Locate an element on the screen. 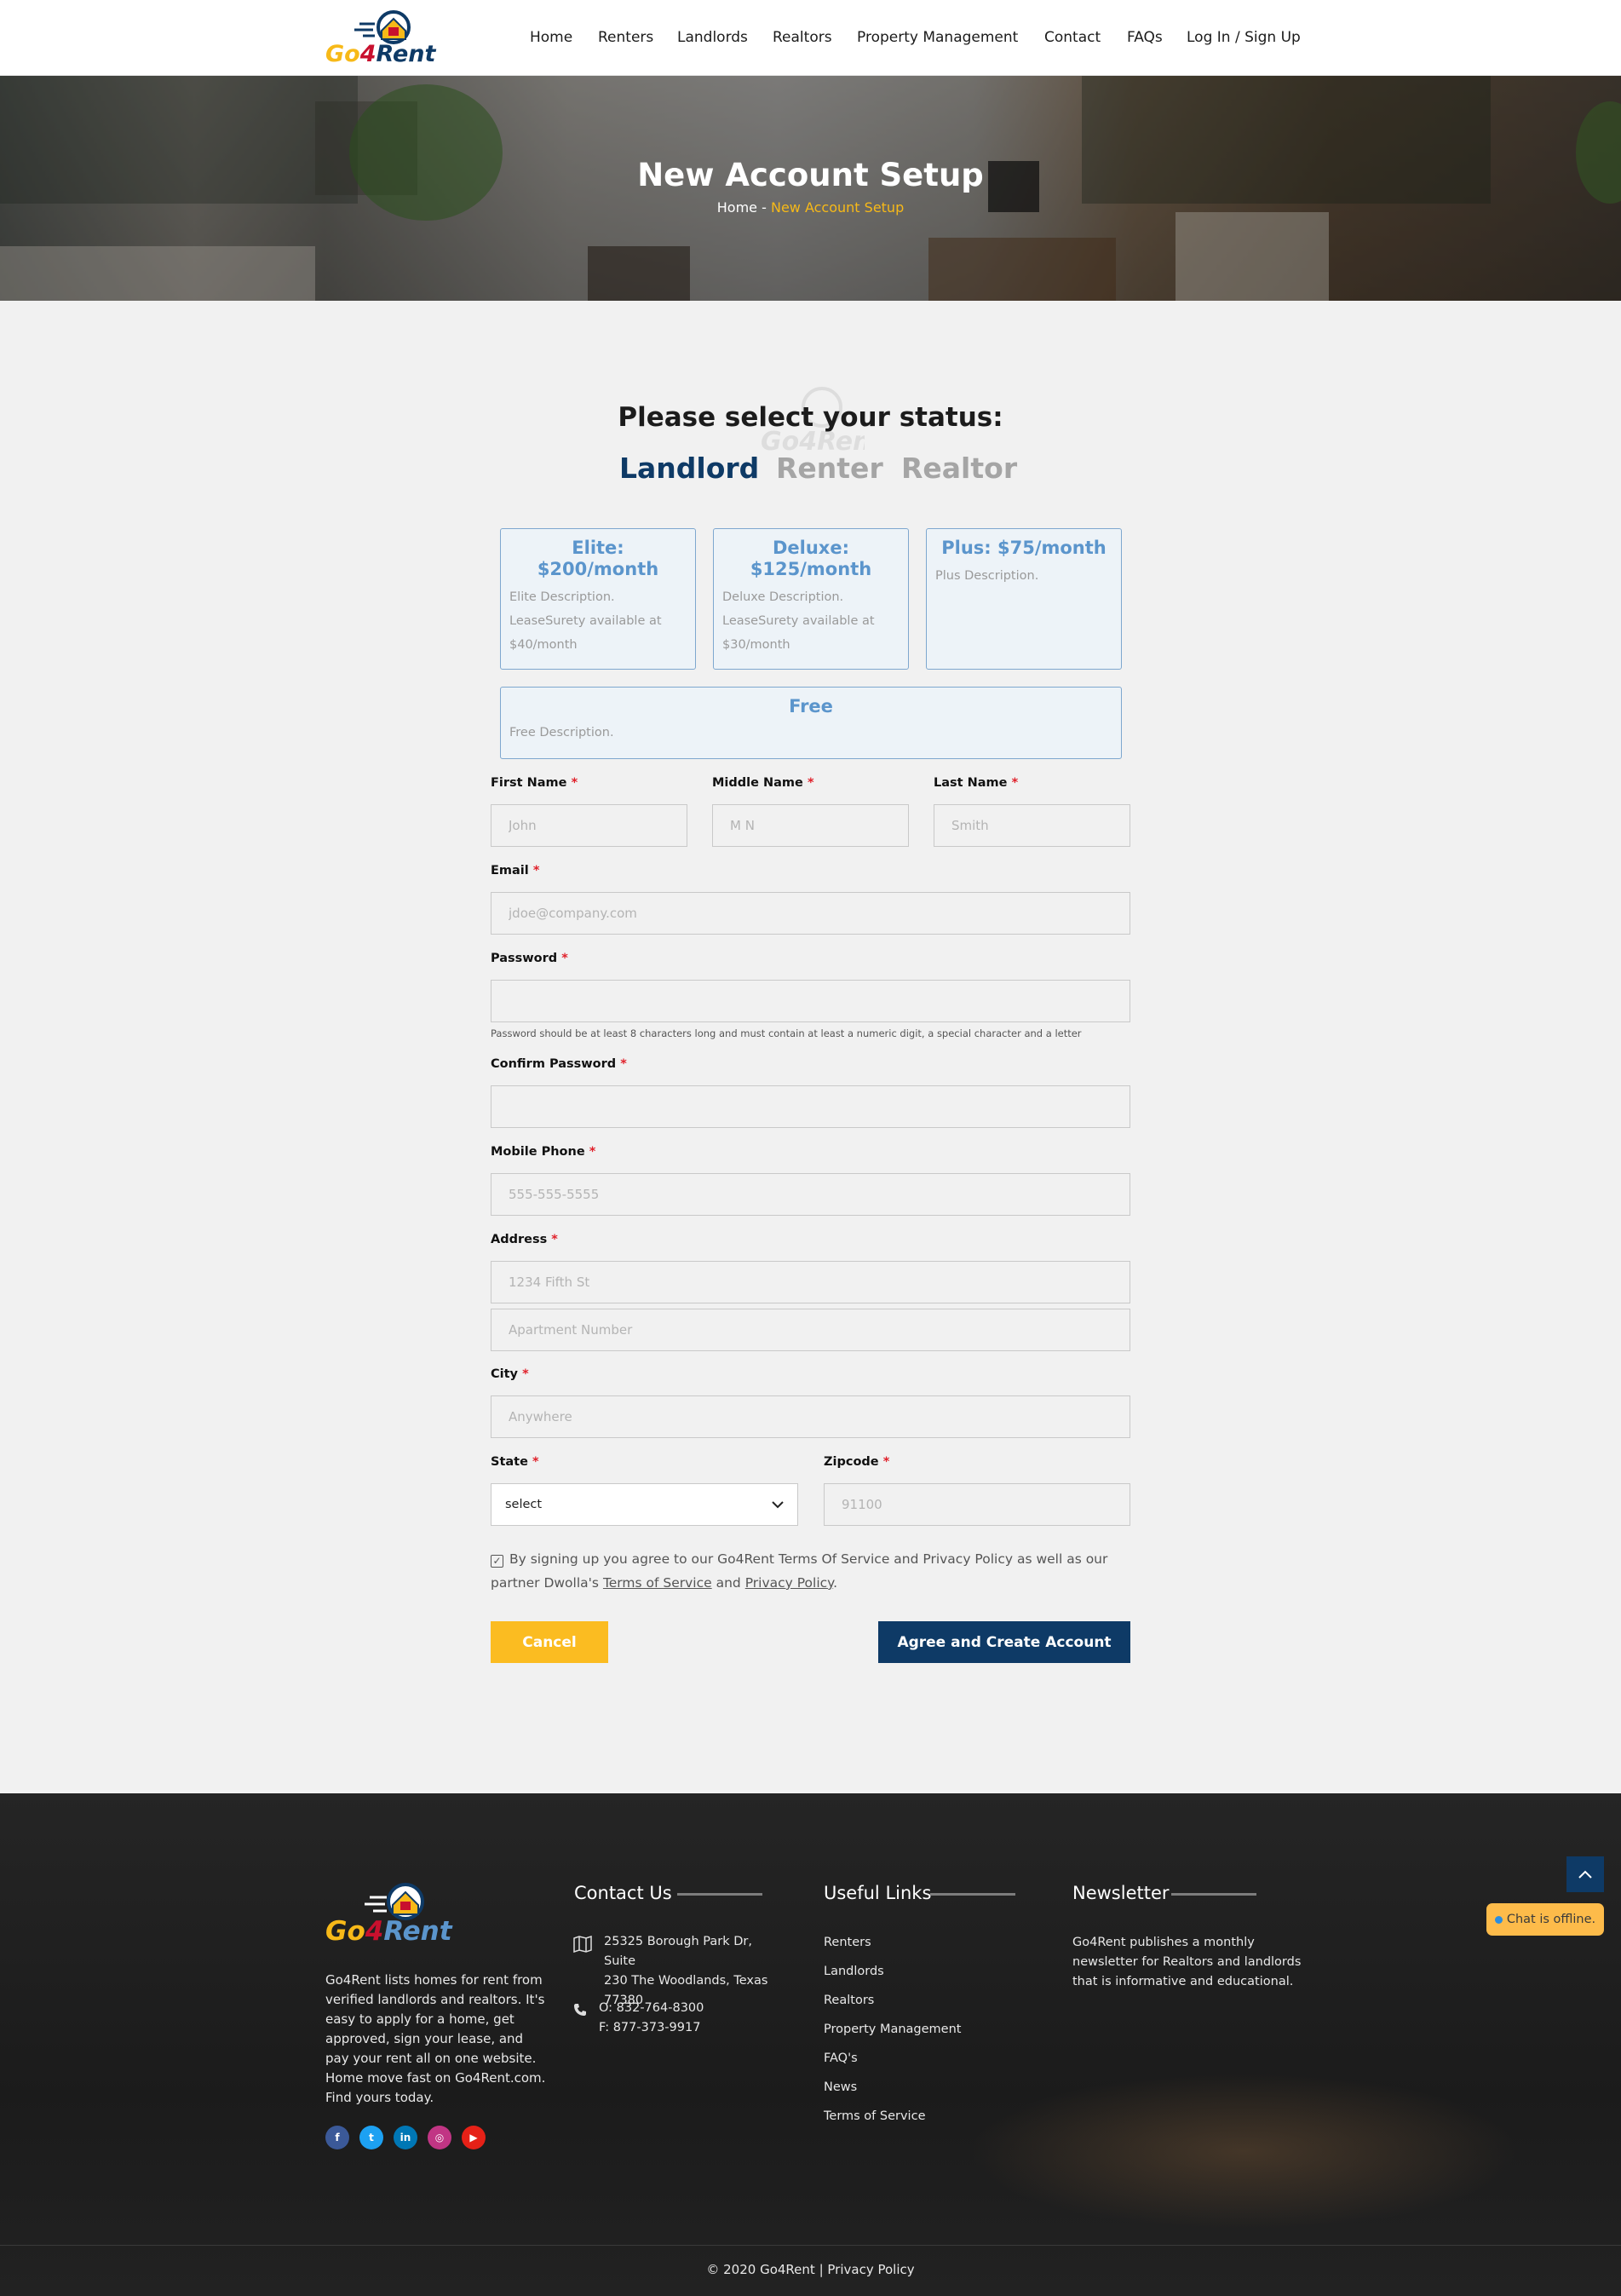 The width and height of the screenshot is (1621, 2296). footer-link-terms: Terms of Service is located at coordinates (874, 2116).